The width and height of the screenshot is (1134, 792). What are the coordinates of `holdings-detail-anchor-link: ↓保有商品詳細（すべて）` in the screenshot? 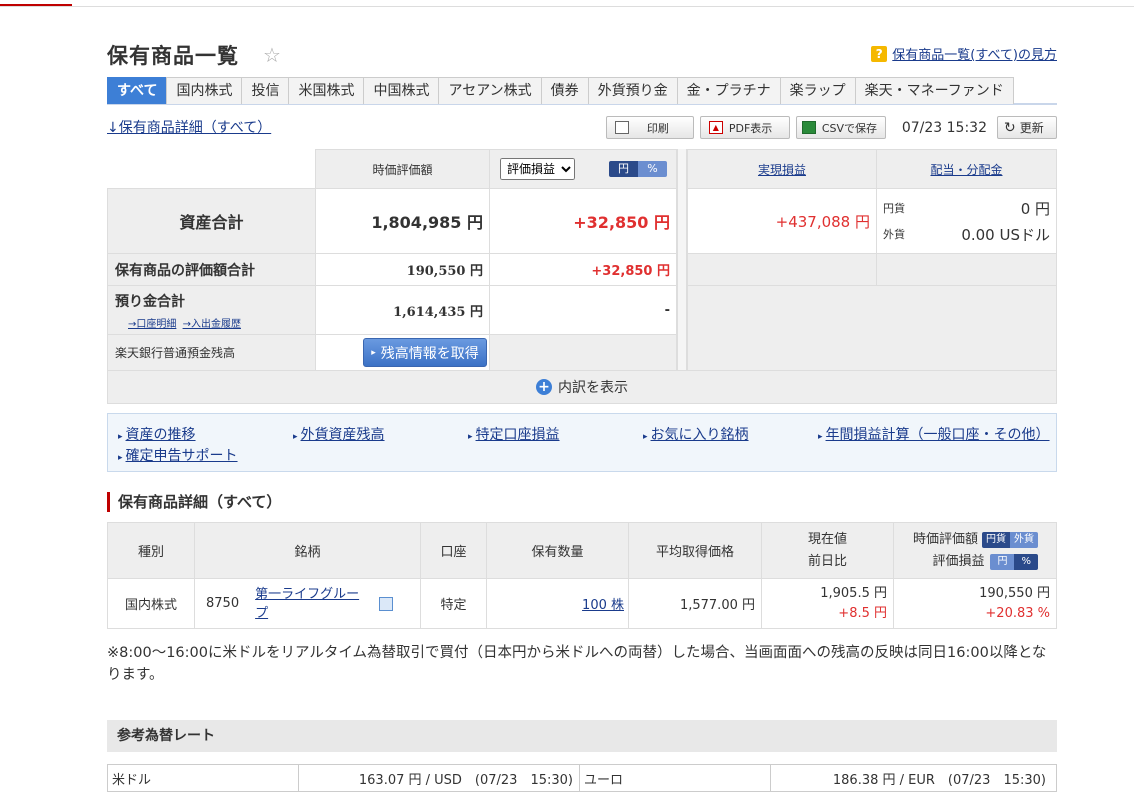 It's located at (189, 127).